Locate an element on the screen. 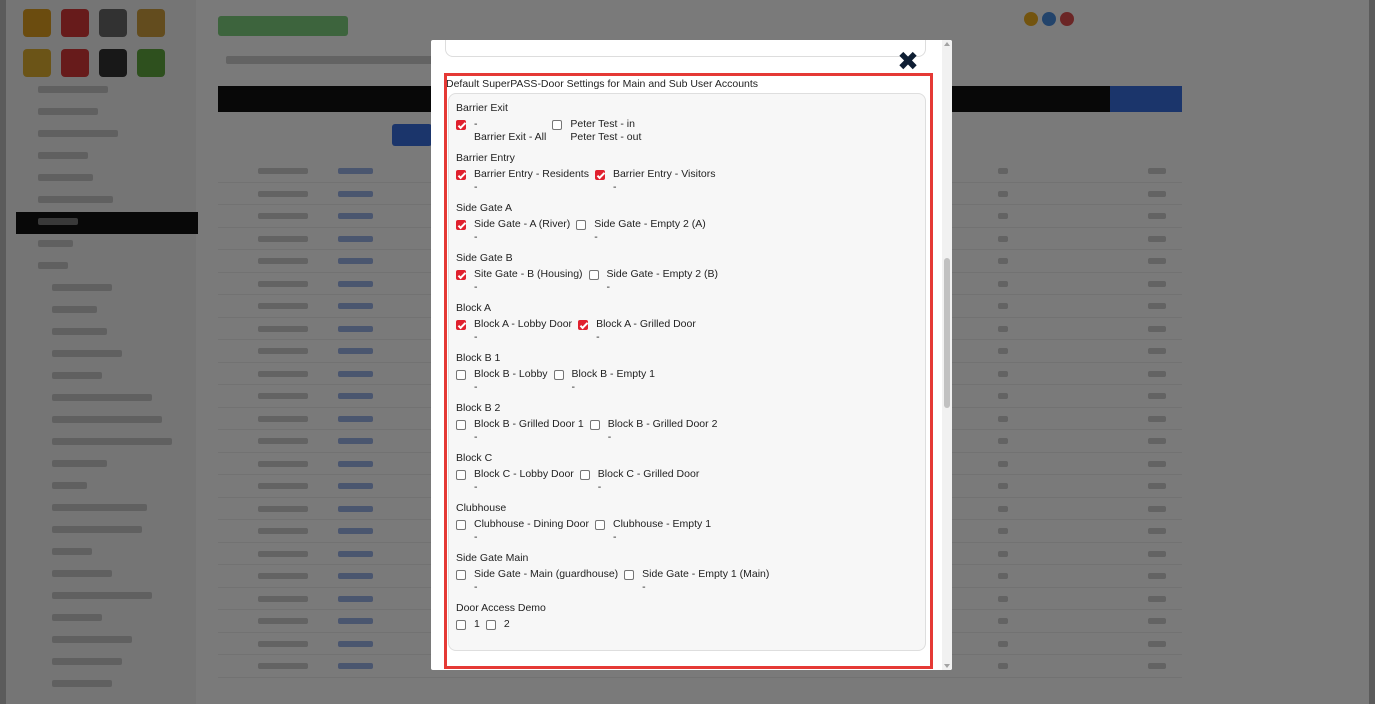 The image size is (1375, 704). door-option: Peter Test - in Peter Test - out is located at coordinates (596, 131).